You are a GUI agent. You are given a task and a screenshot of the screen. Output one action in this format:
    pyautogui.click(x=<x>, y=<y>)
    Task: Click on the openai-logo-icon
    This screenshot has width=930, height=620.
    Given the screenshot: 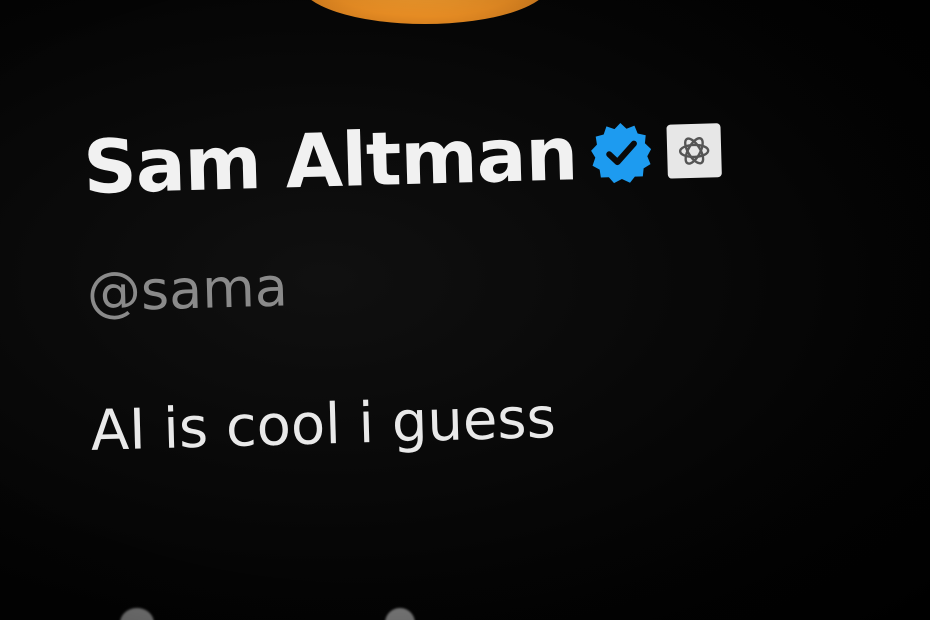 What is the action you would take?
    pyautogui.click(x=694, y=151)
    